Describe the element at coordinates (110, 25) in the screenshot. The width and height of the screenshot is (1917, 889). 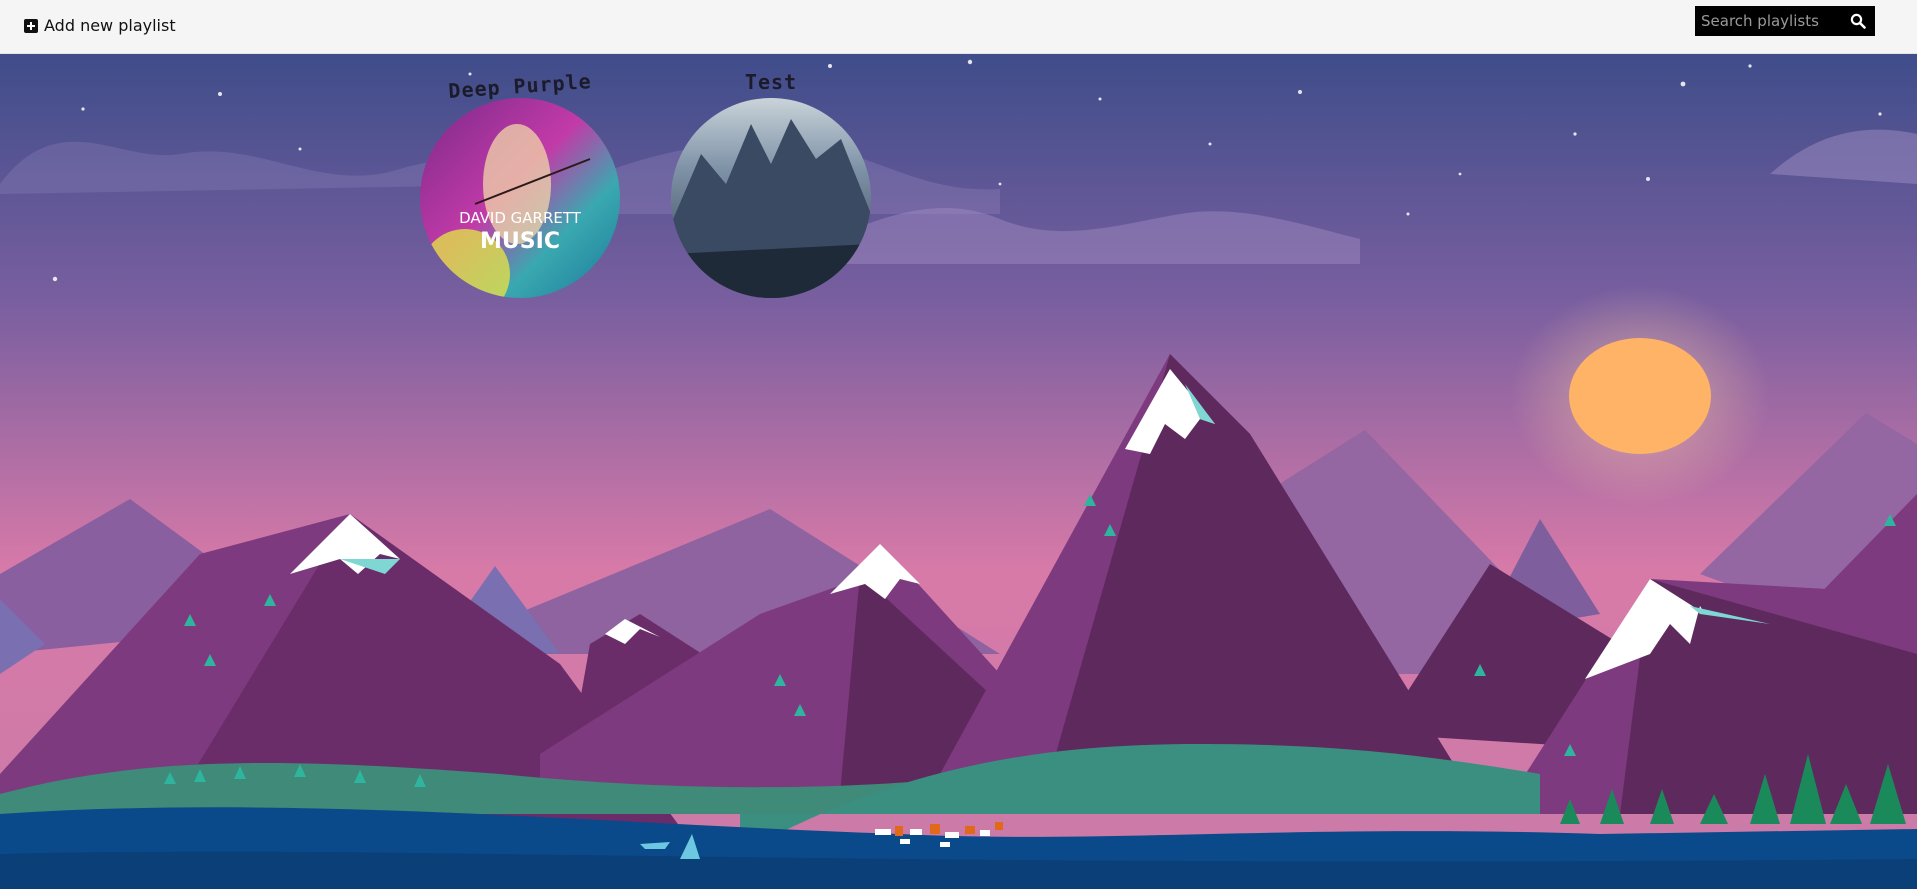
I see `add-playlist-label: Add new playlist` at that location.